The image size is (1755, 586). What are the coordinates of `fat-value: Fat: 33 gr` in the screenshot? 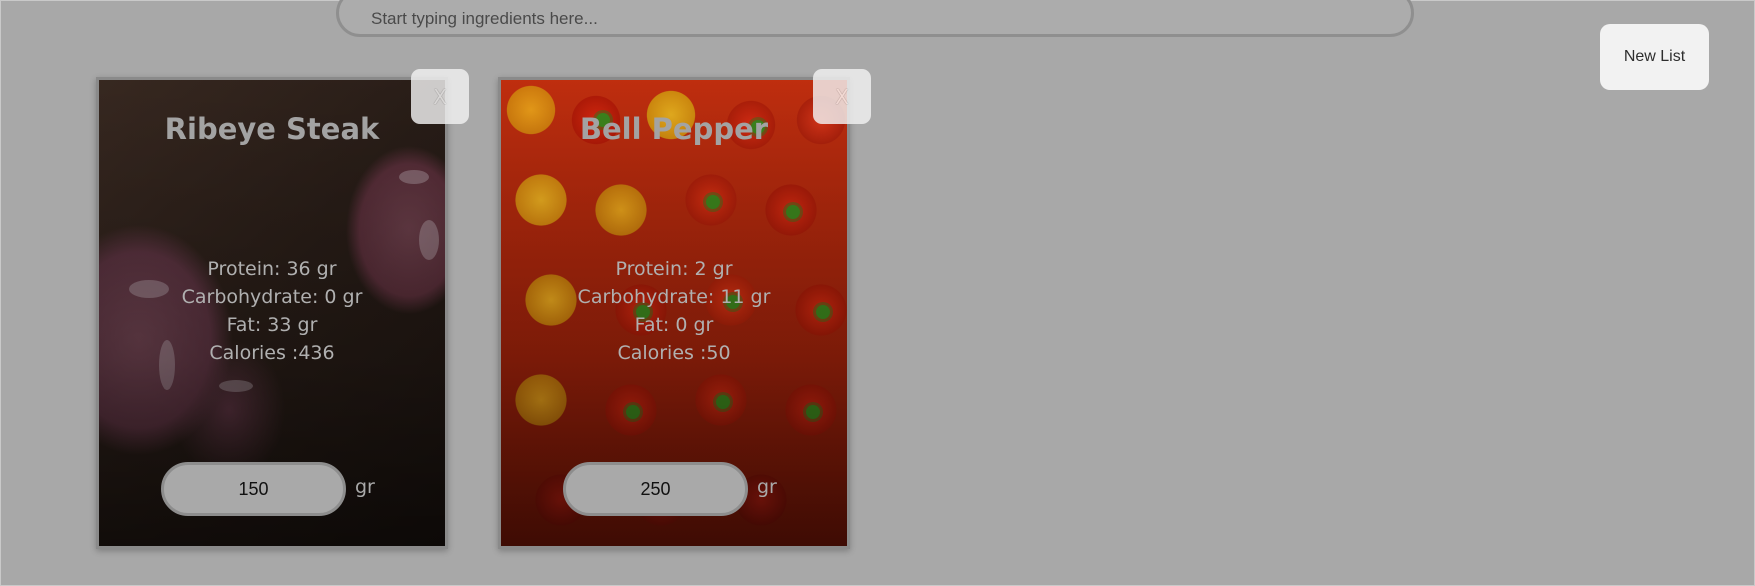 It's located at (272, 325).